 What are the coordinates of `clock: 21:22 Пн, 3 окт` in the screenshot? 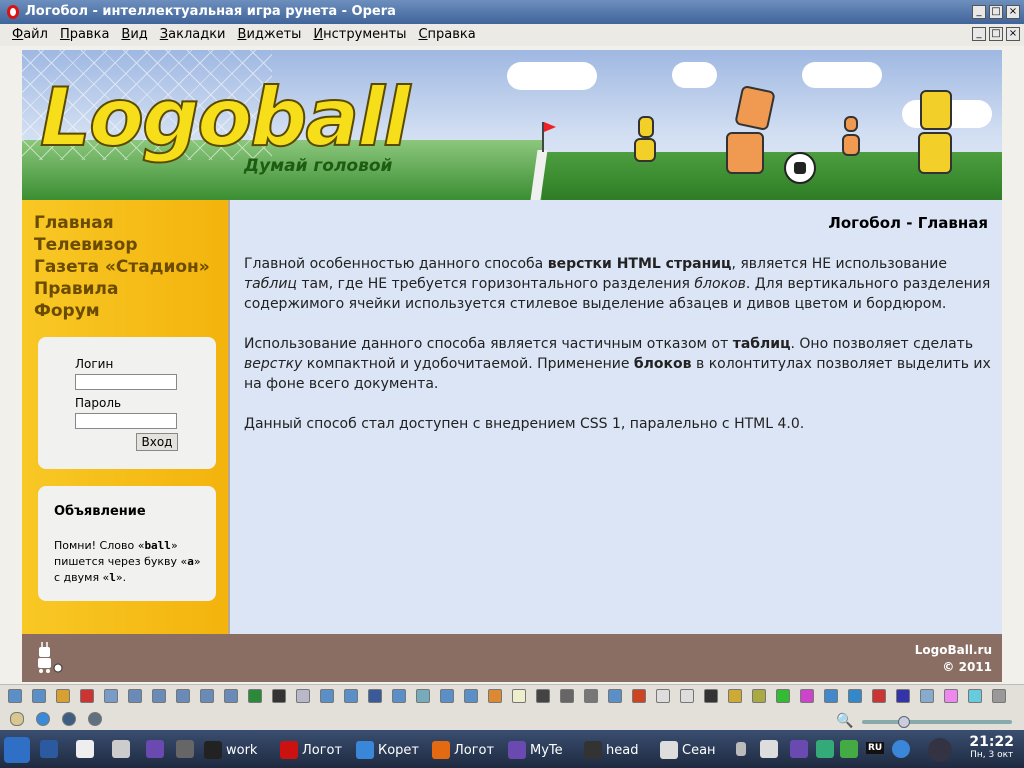 It's located at (991, 747).